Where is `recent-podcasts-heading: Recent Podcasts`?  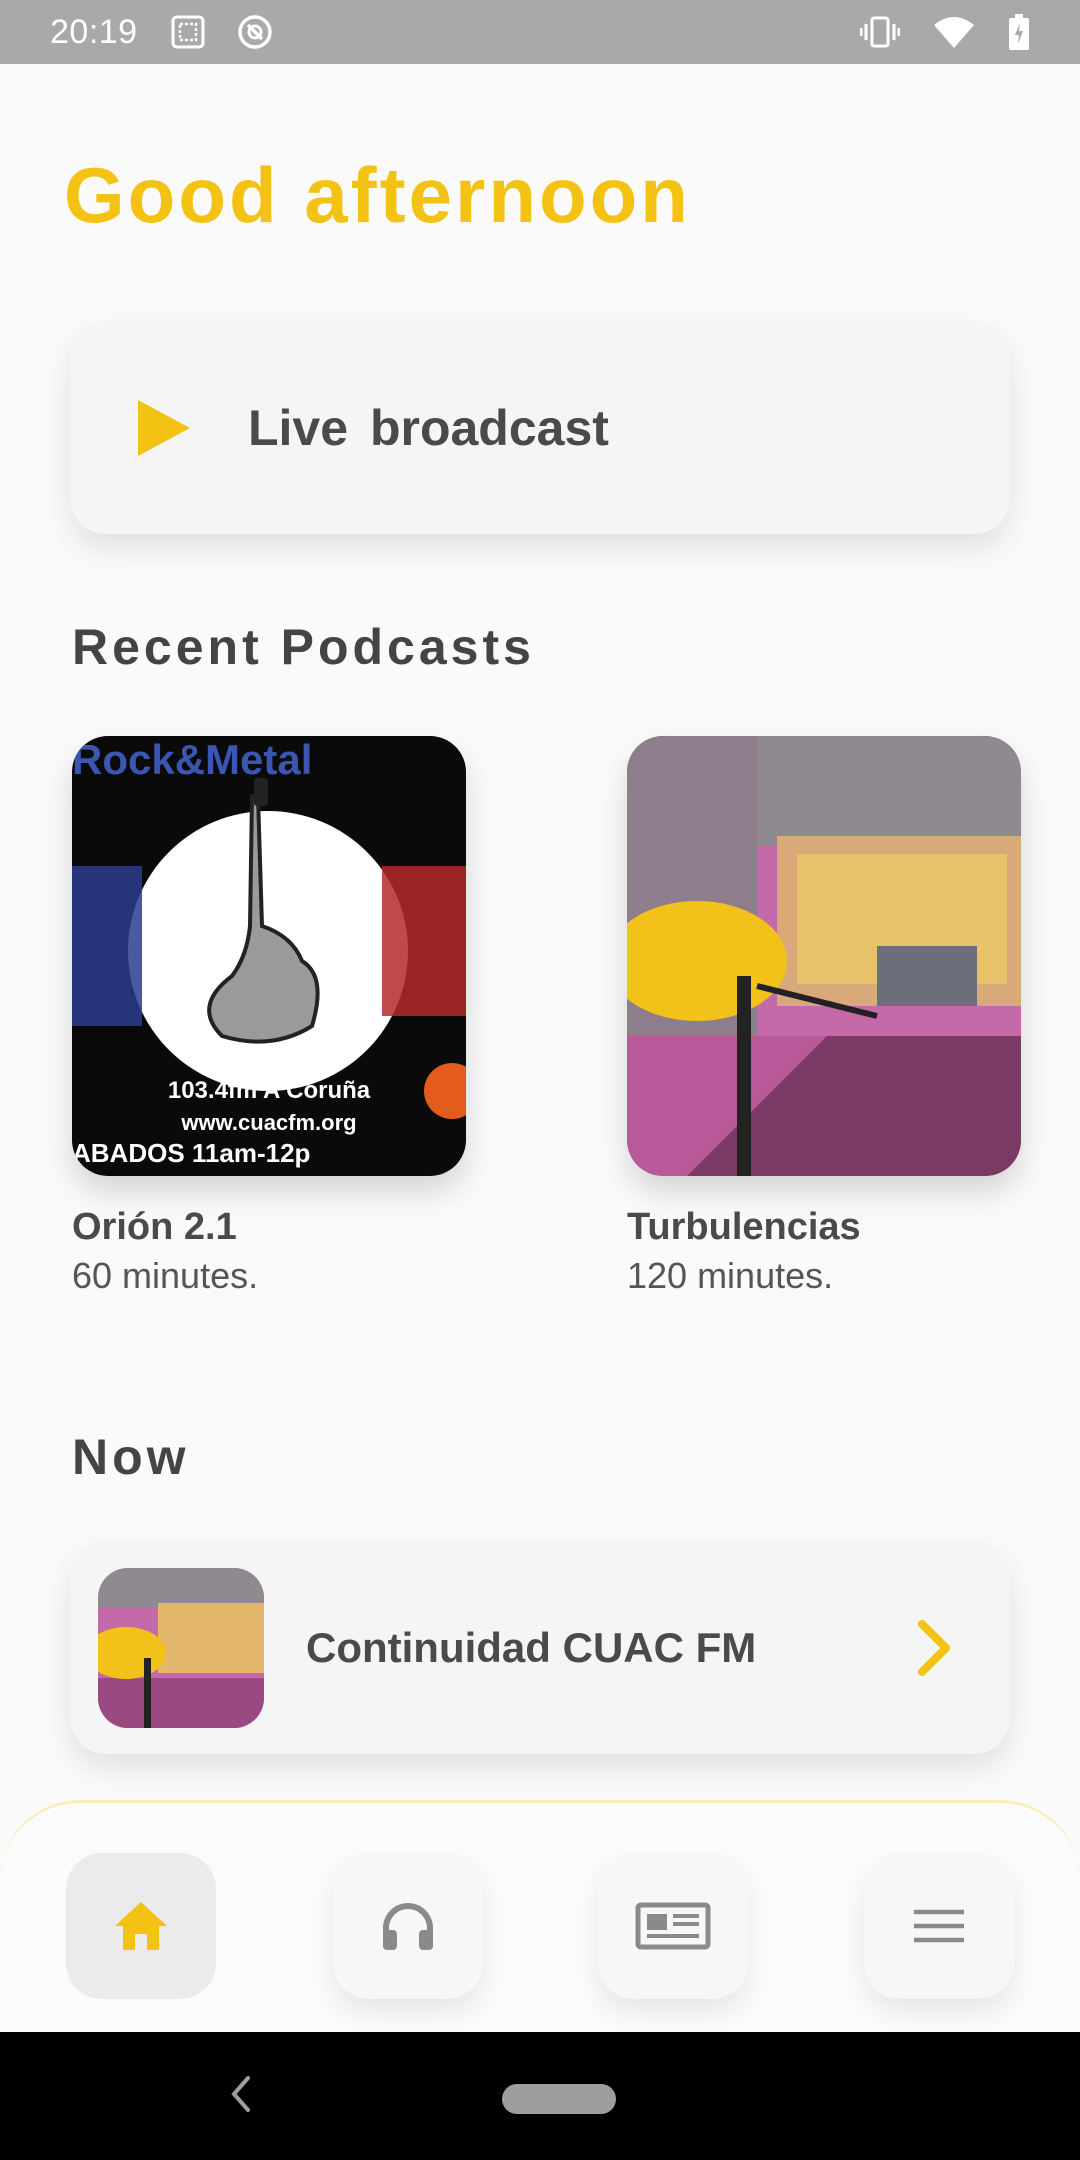
recent-podcasts-heading: Recent Podcasts is located at coordinates (303, 647).